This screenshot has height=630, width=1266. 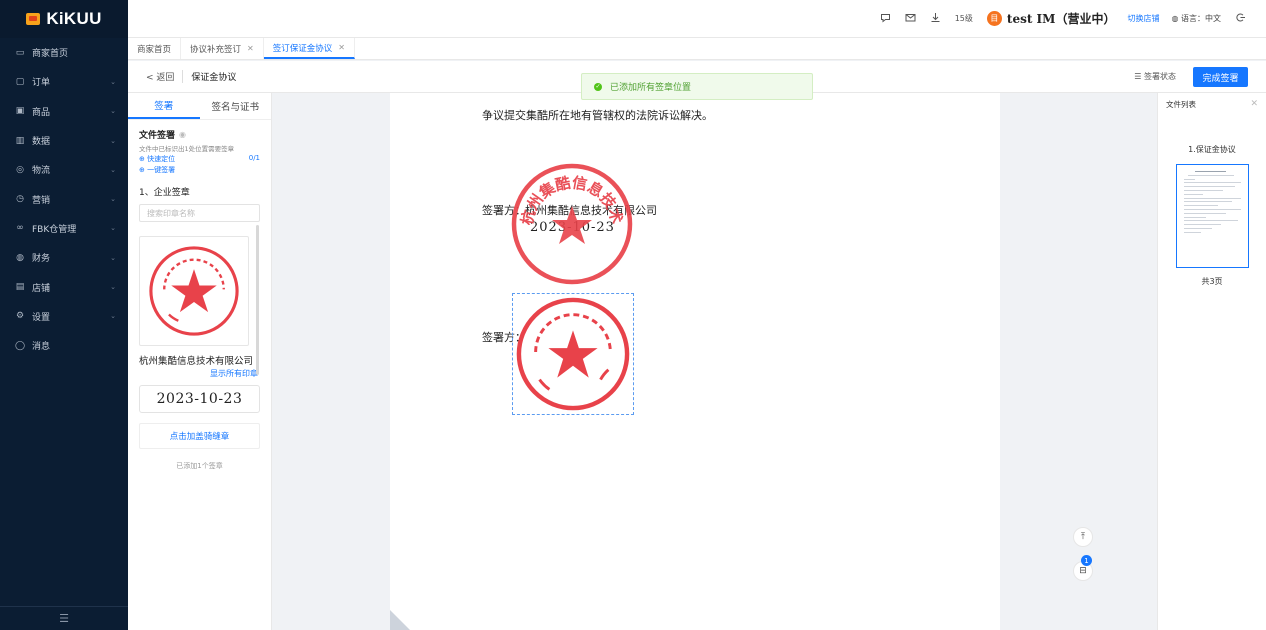 I want to click on sidebar-item-marketing: ◷ 营销 ⌄, so click(x=64, y=198).